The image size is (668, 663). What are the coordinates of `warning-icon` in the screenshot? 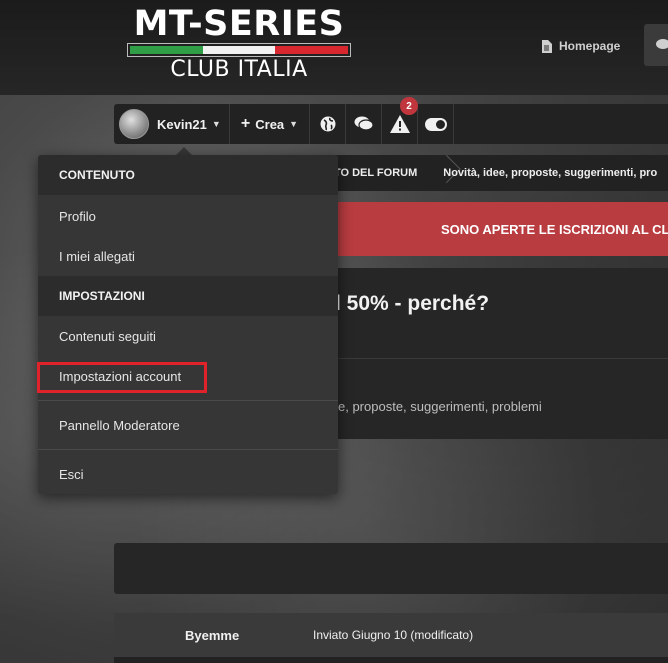 It's located at (399, 124).